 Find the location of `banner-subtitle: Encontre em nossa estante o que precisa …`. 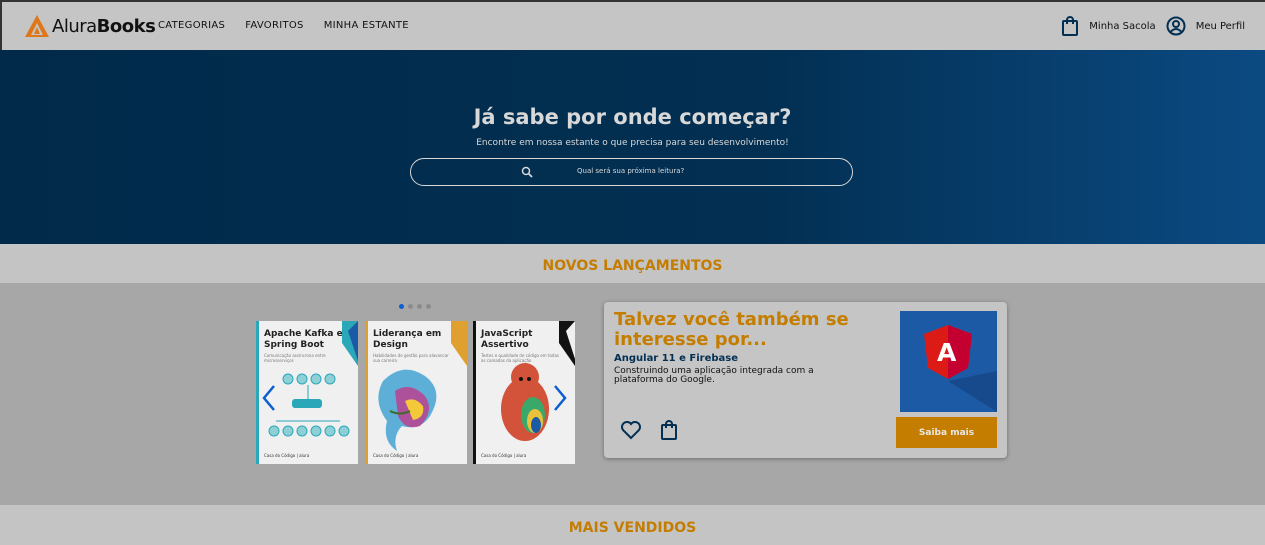

banner-subtitle: Encontre em nossa estante o que precisa … is located at coordinates (632, 143).